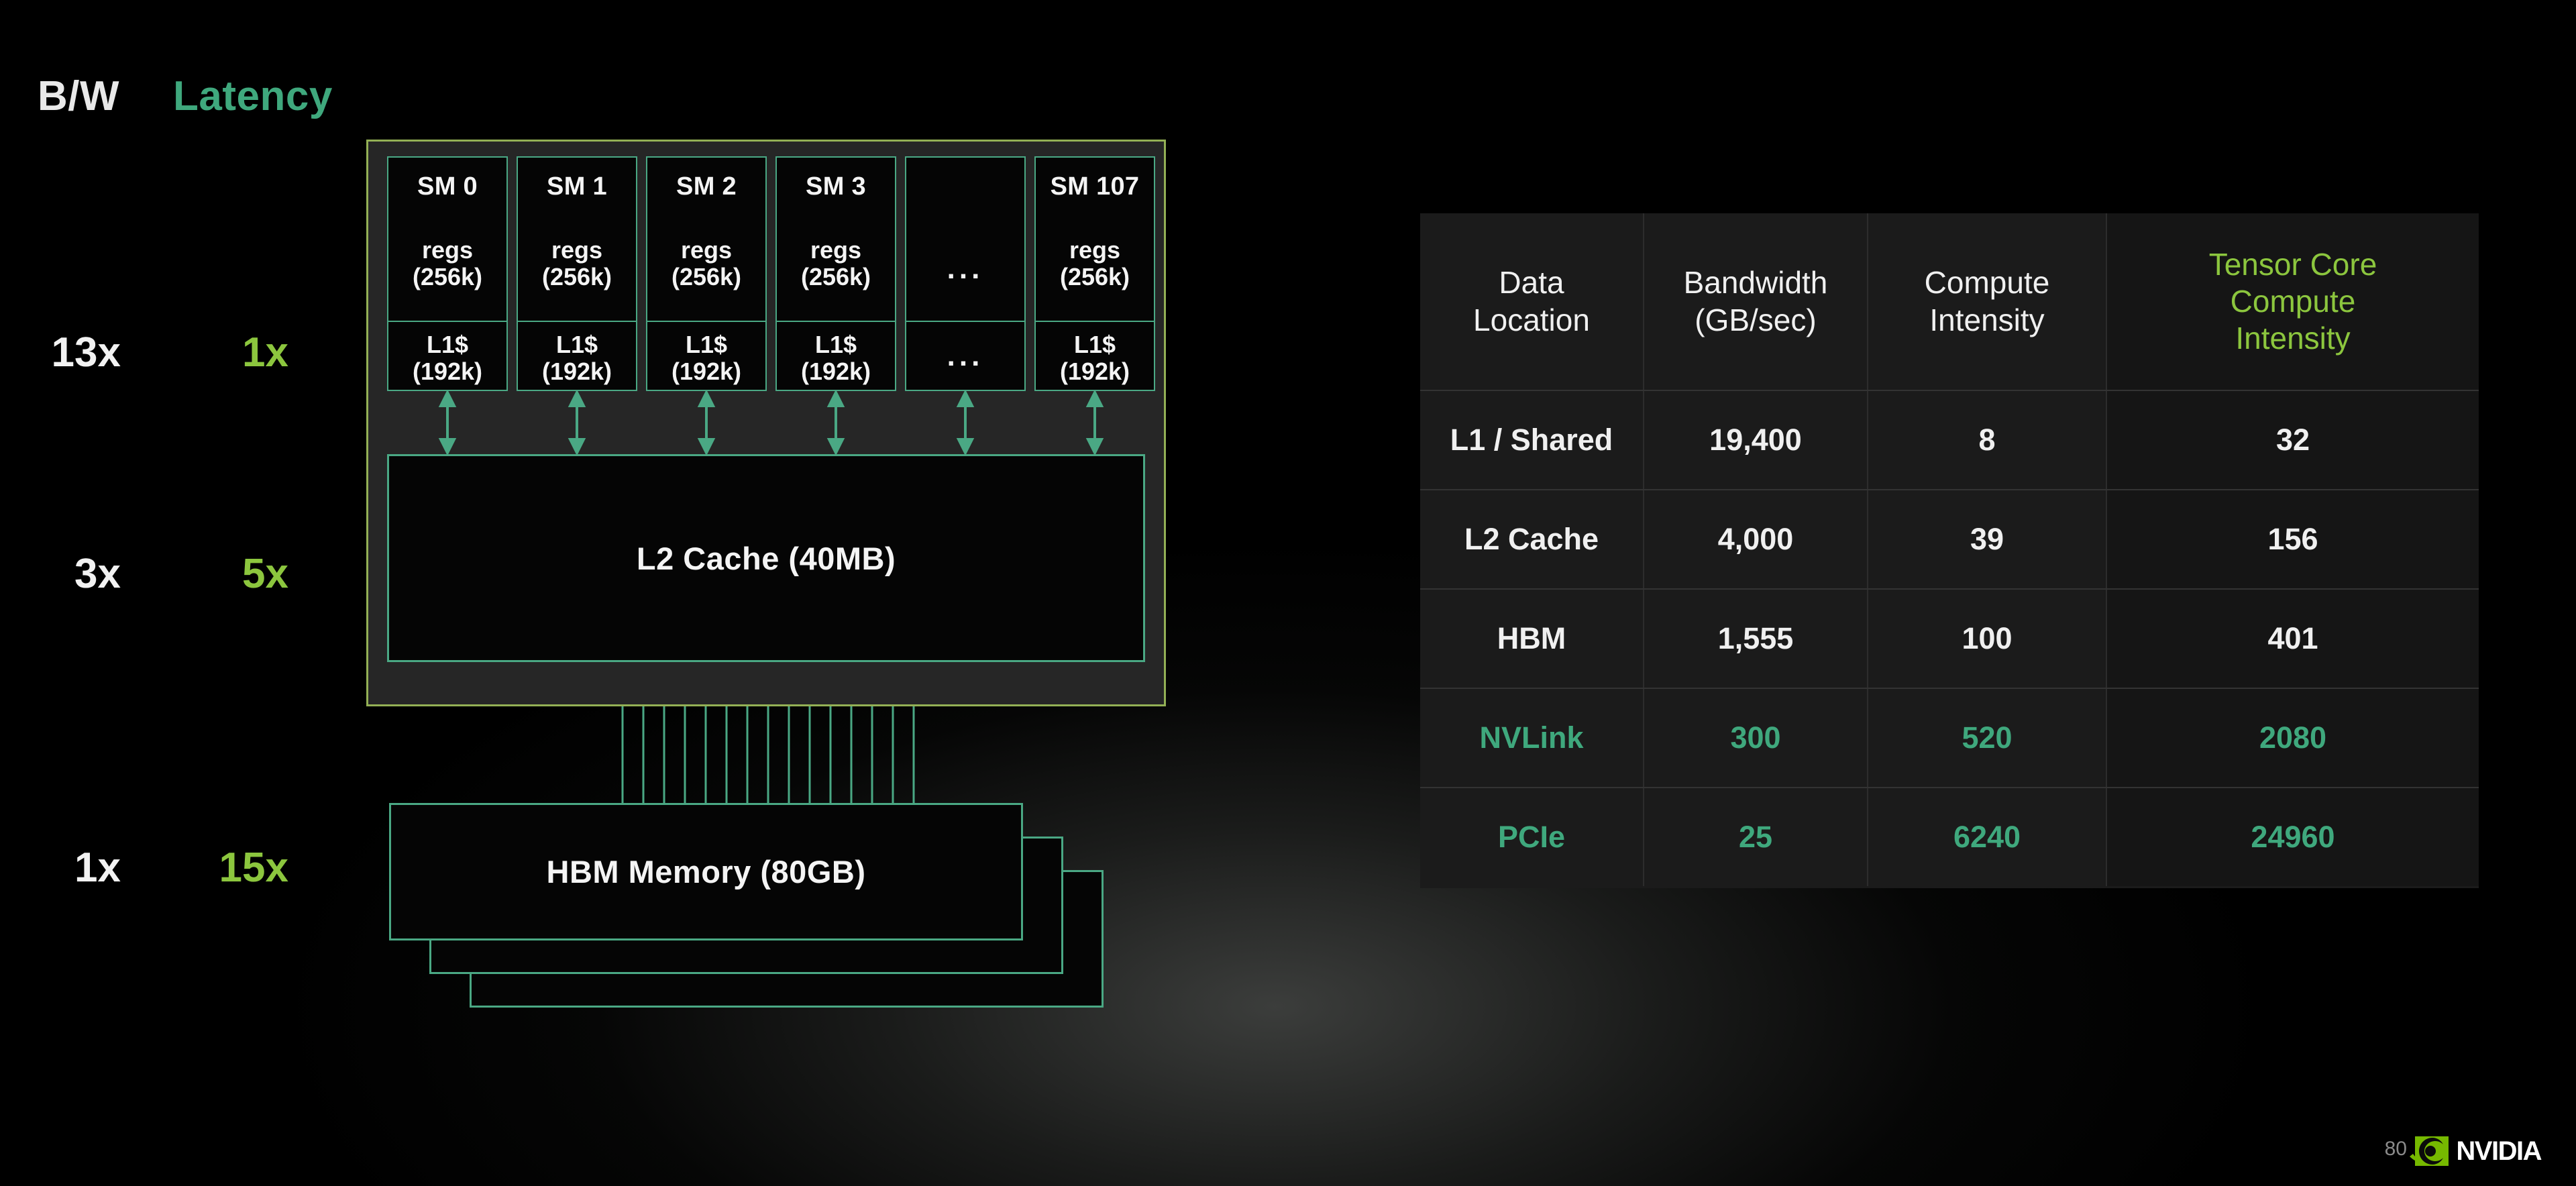  What do you see at coordinates (1531, 440) in the screenshot?
I see `cell-data-location: L1 / Shared` at bounding box center [1531, 440].